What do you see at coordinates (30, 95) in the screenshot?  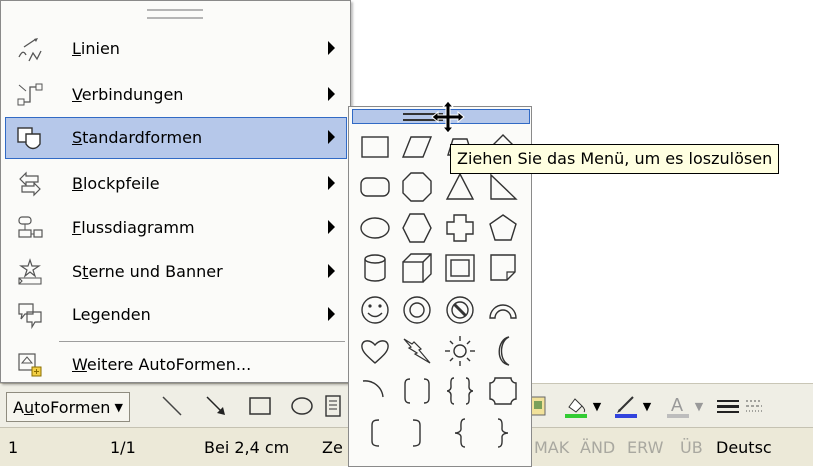 I see `connectors-icon` at bounding box center [30, 95].